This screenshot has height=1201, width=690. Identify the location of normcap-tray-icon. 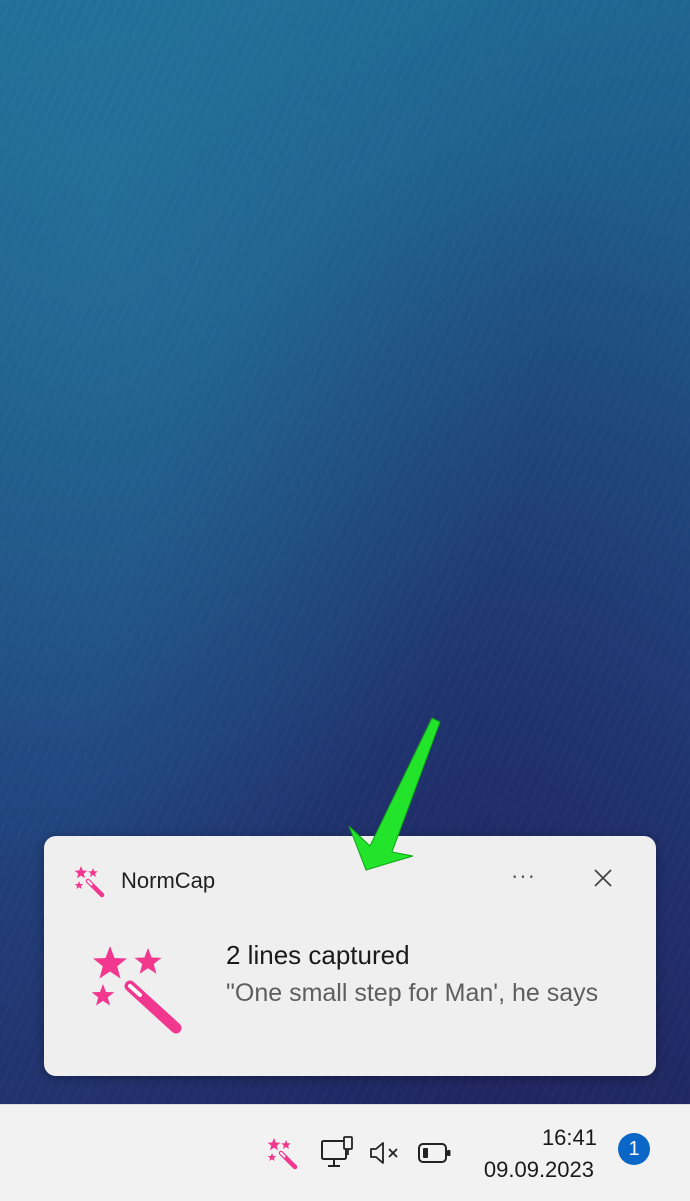
(282, 1153).